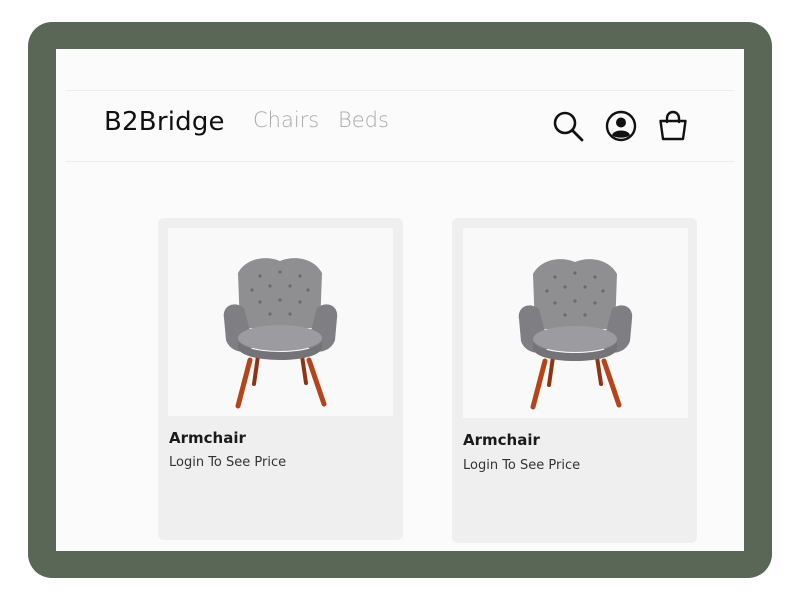 The image size is (800, 600). I want to click on account-icon, so click(621, 126).